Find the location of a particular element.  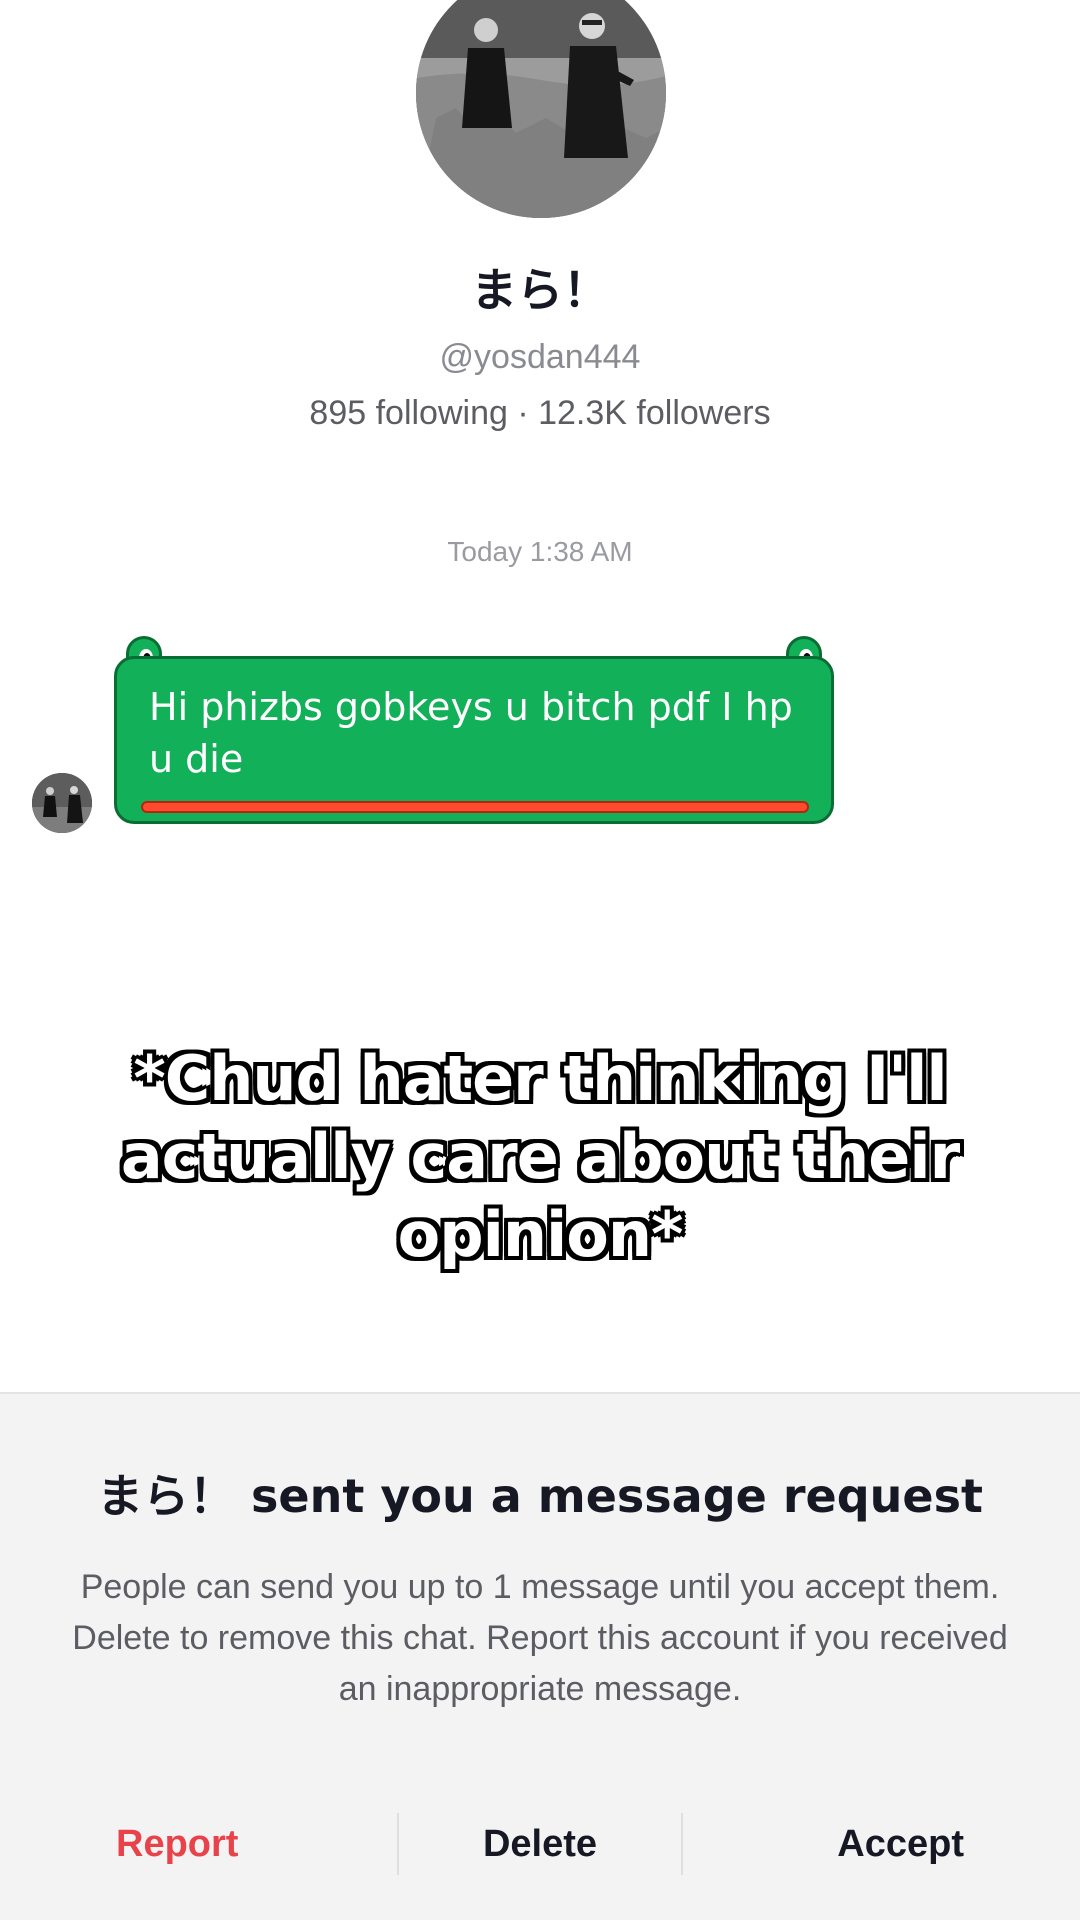

profile-stats: 895 following · 12.3K followers is located at coordinates (540, 413).